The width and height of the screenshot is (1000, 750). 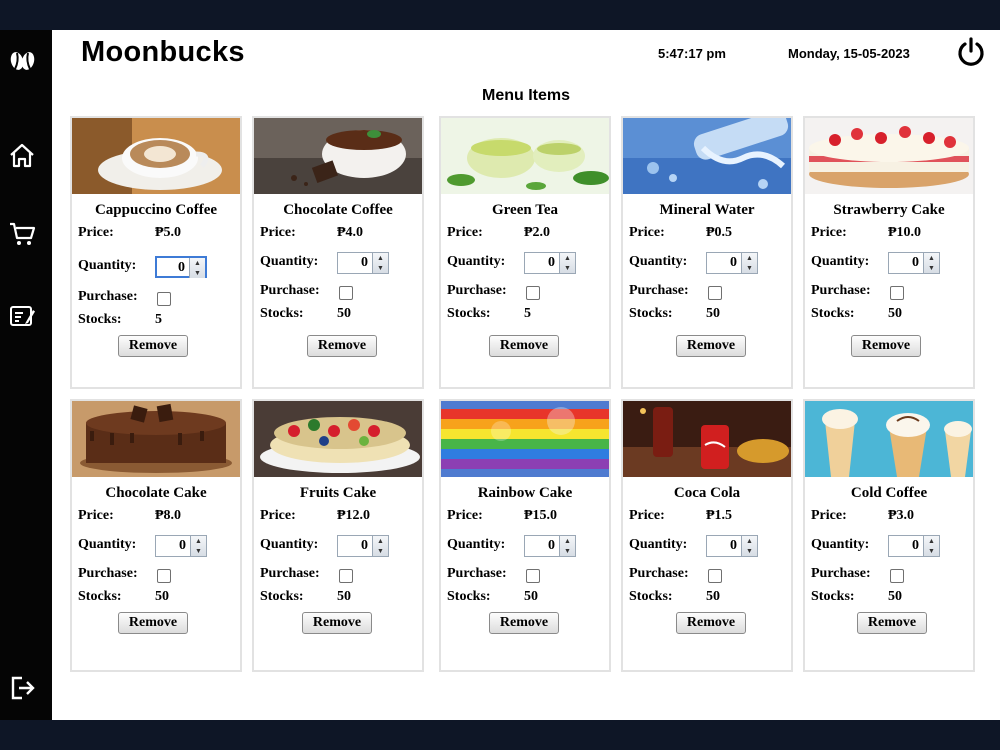 I want to click on stocks-value: 50, so click(x=344, y=313).